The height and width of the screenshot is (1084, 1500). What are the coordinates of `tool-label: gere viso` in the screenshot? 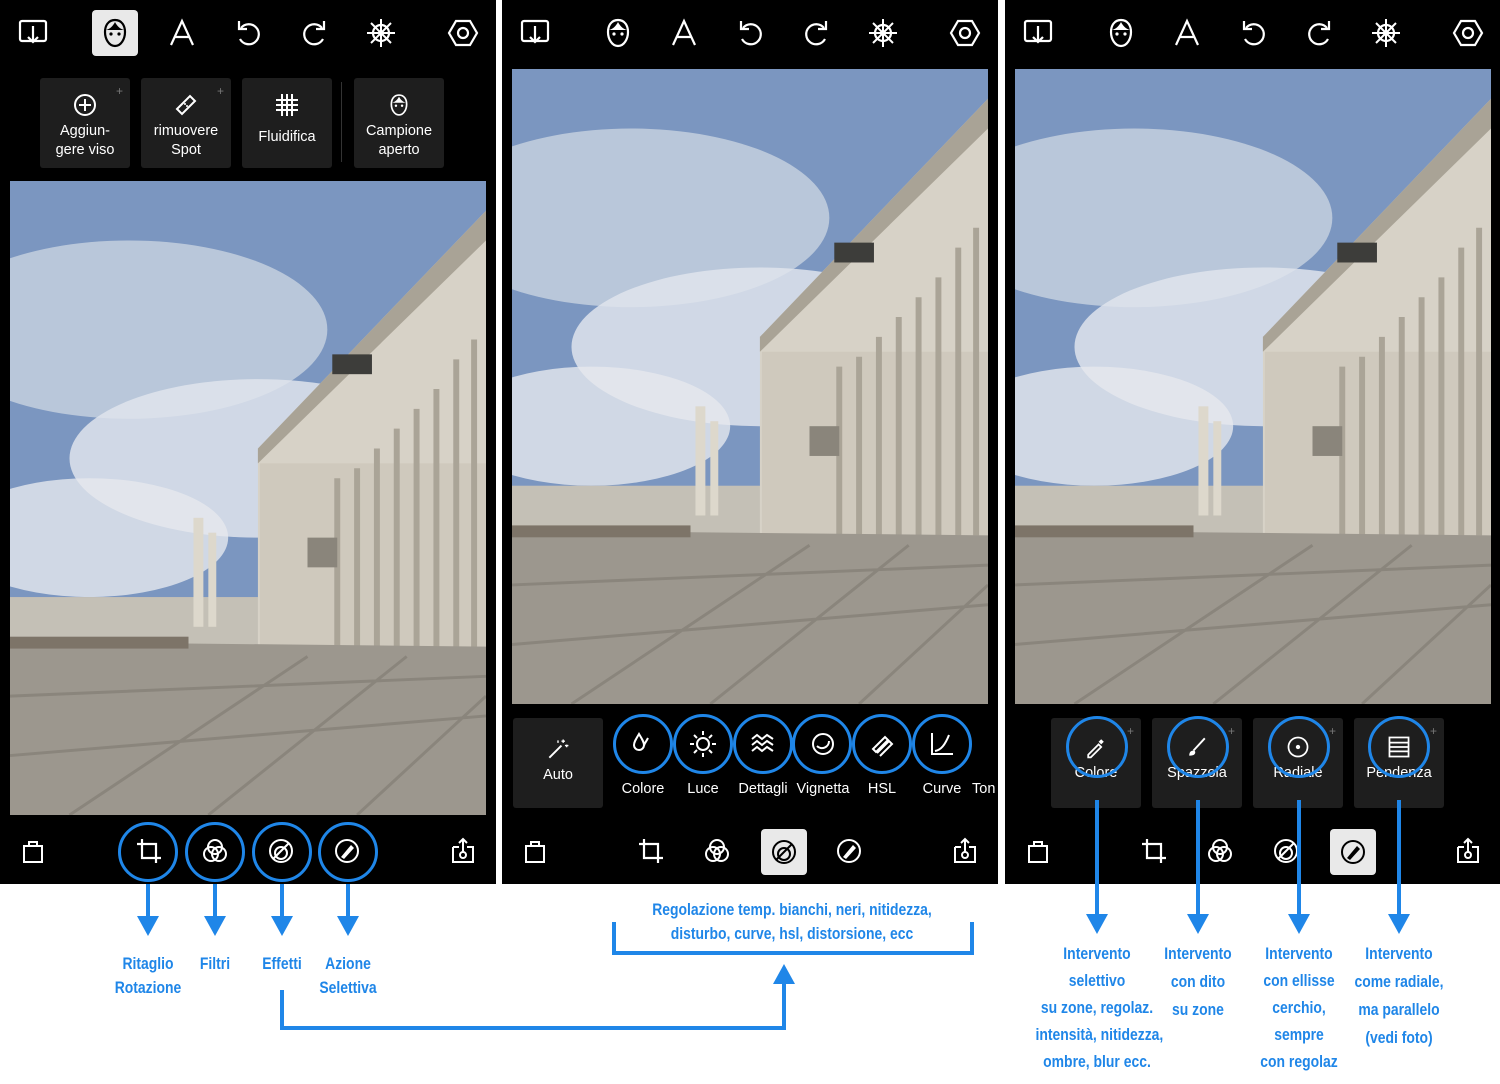 It's located at (85, 150).